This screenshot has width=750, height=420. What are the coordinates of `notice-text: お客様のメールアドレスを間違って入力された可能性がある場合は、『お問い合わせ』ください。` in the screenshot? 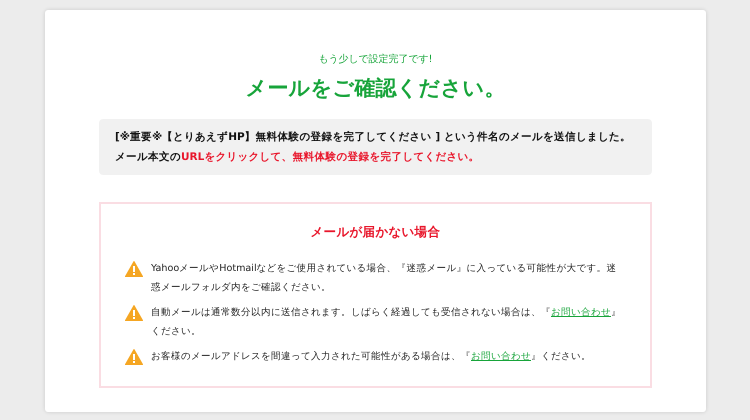 It's located at (371, 357).